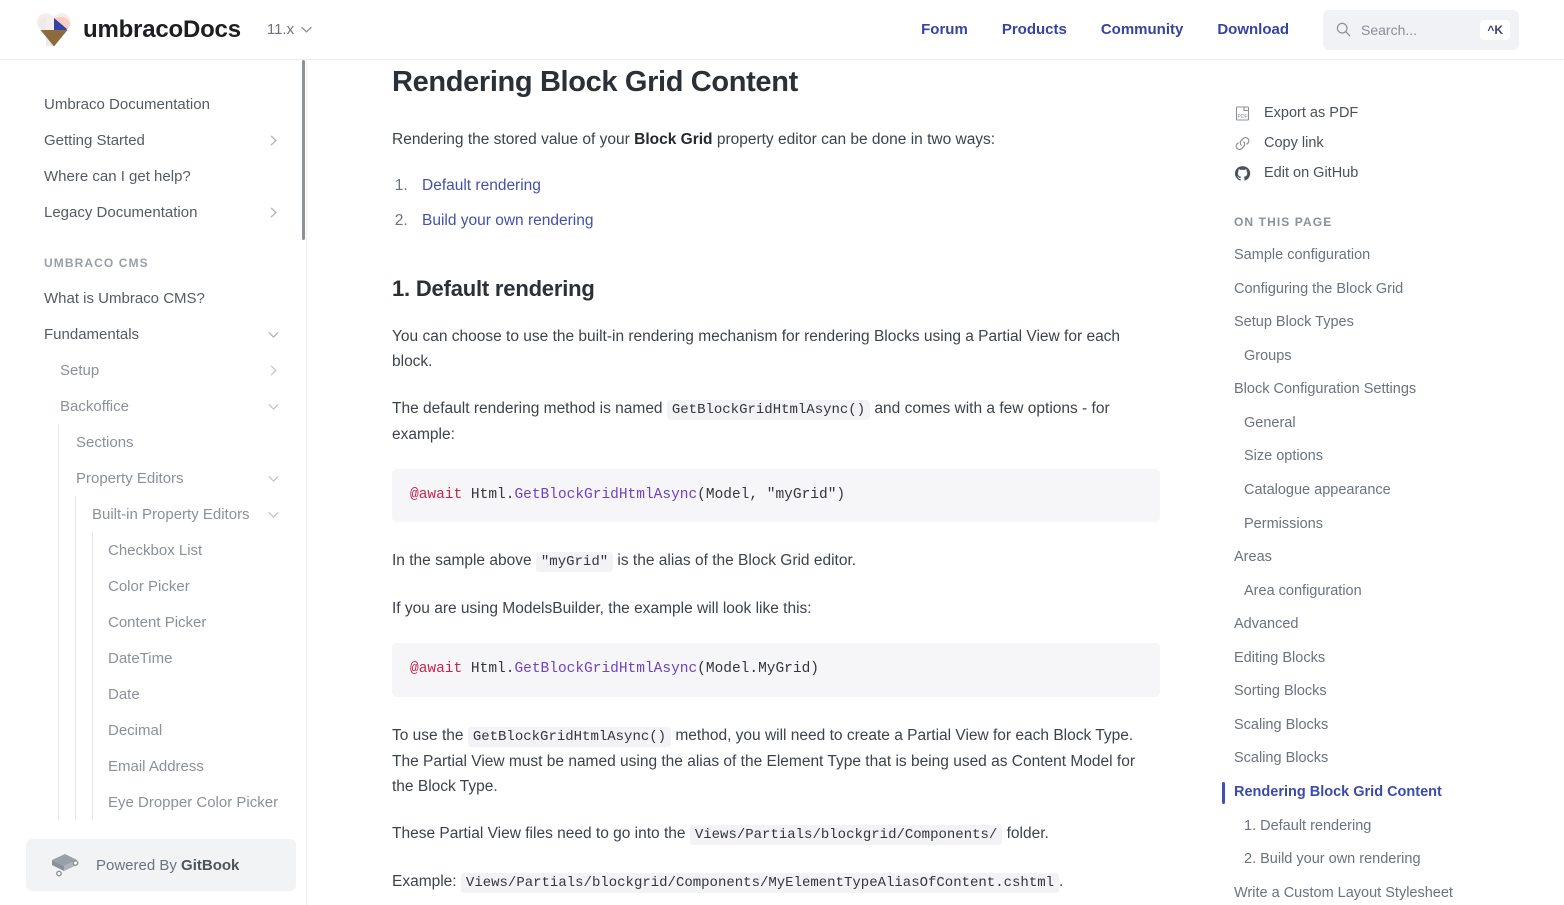 Image resolution: width=1564 pixels, height=905 pixels. Describe the element at coordinates (162, 29) in the screenshot. I see `brand-name: umbracoDocs` at that location.